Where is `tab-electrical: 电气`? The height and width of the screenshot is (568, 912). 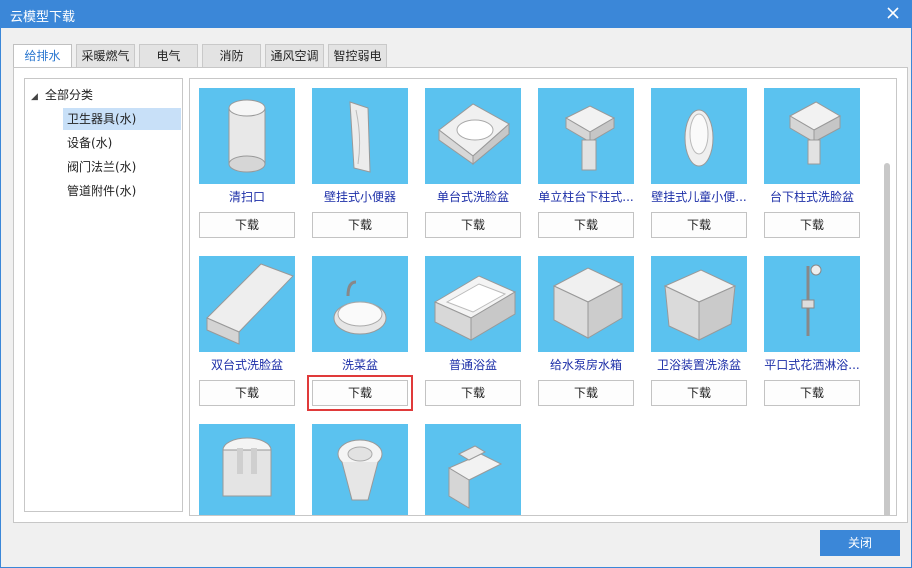 tab-electrical: 电气 is located at coordinates (168, 55).